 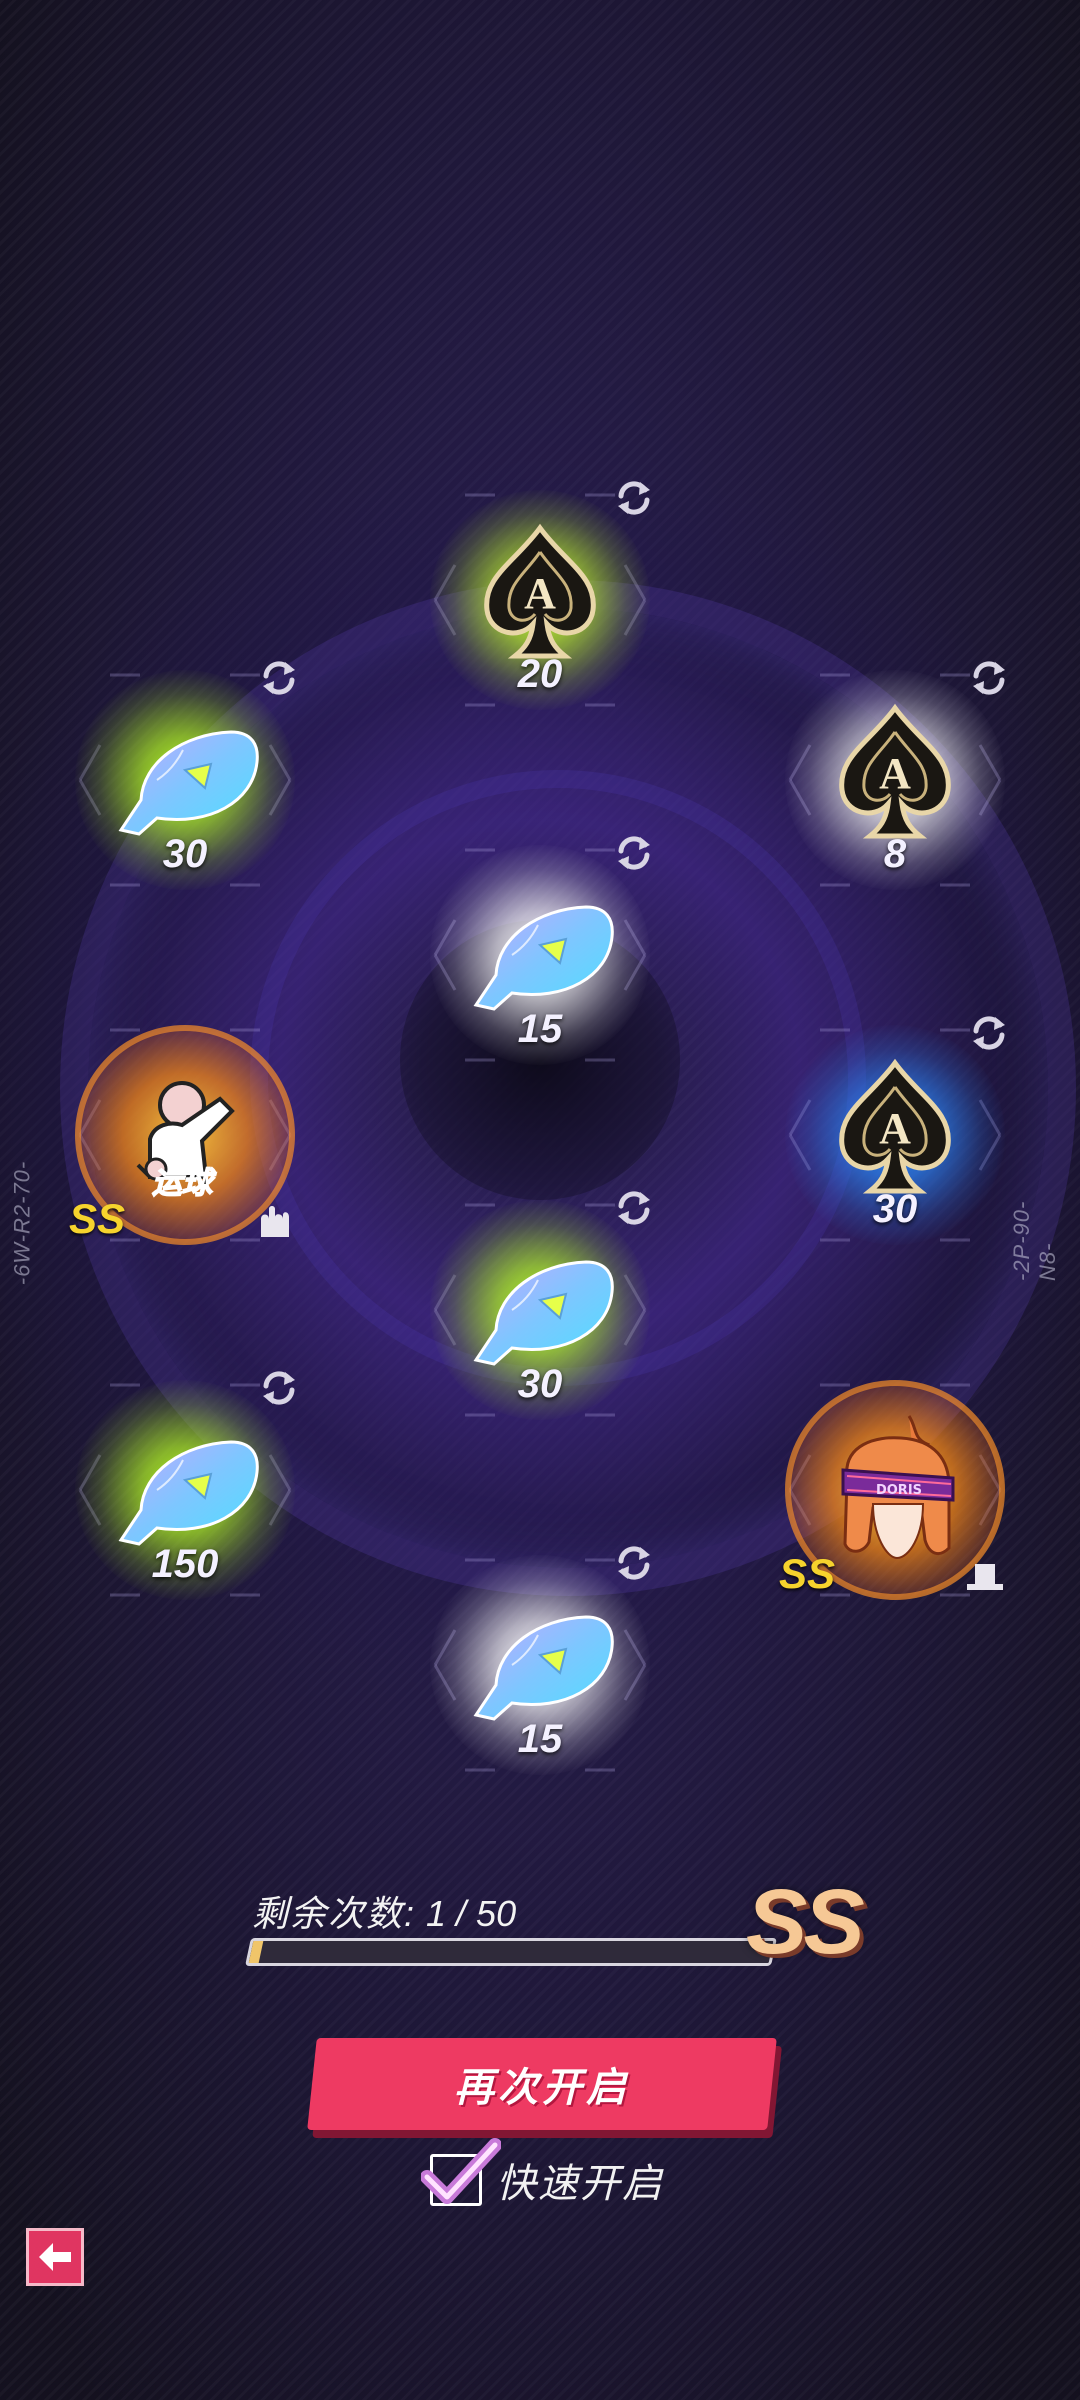 I want to click on reward-tile-left-1: 30, so click(x=185, y=780).